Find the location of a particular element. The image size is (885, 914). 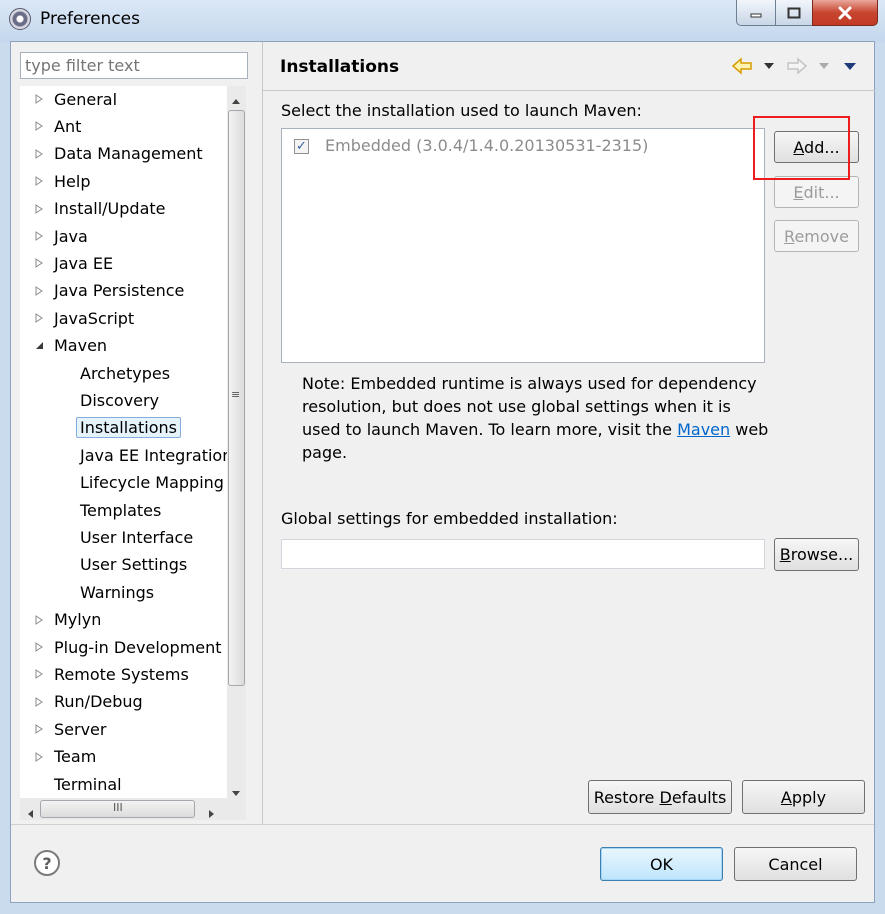

tree-item-label: Ant is located at coordinates (68, 126).